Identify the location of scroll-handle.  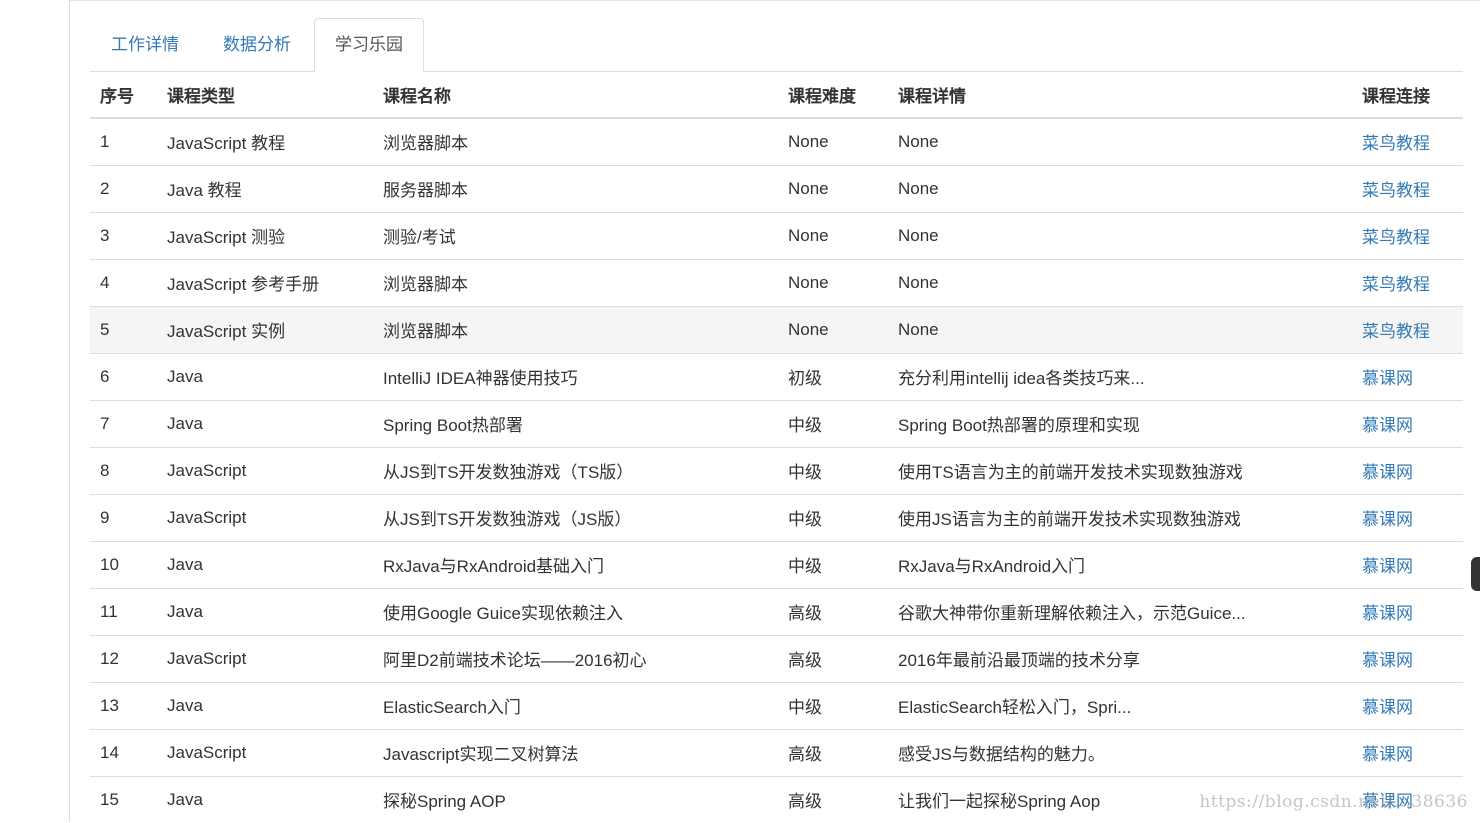
(1475, 574).